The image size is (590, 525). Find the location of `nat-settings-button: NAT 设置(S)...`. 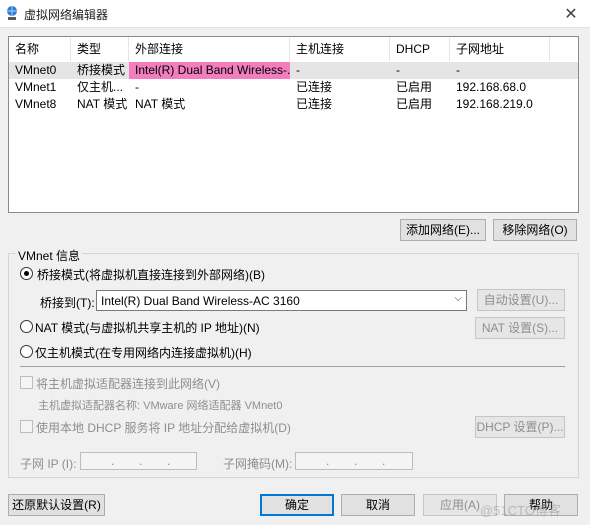

nat-settings-button: NAT 设置(S)... is located at coordinates (520, 328).